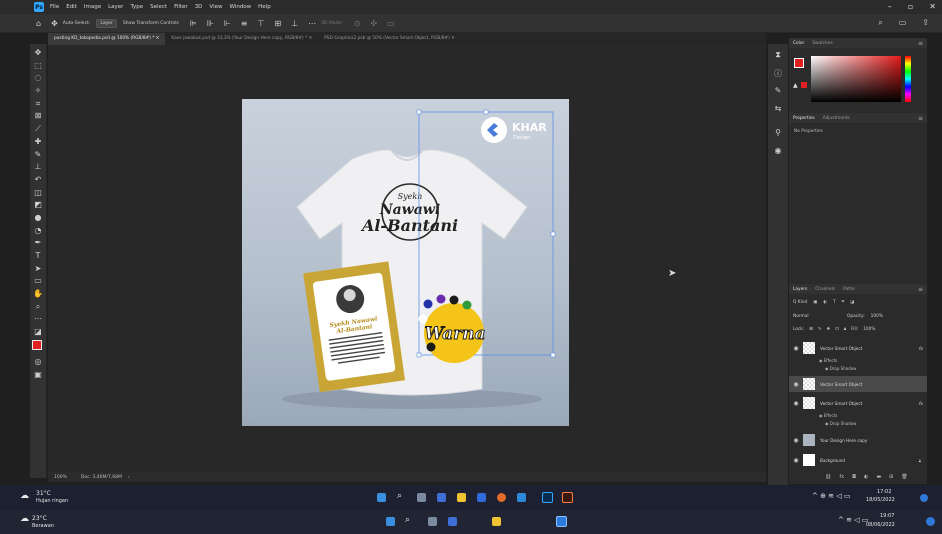  I want to click on eyedropper-tool-icon: ⟋, so click(38, 129).